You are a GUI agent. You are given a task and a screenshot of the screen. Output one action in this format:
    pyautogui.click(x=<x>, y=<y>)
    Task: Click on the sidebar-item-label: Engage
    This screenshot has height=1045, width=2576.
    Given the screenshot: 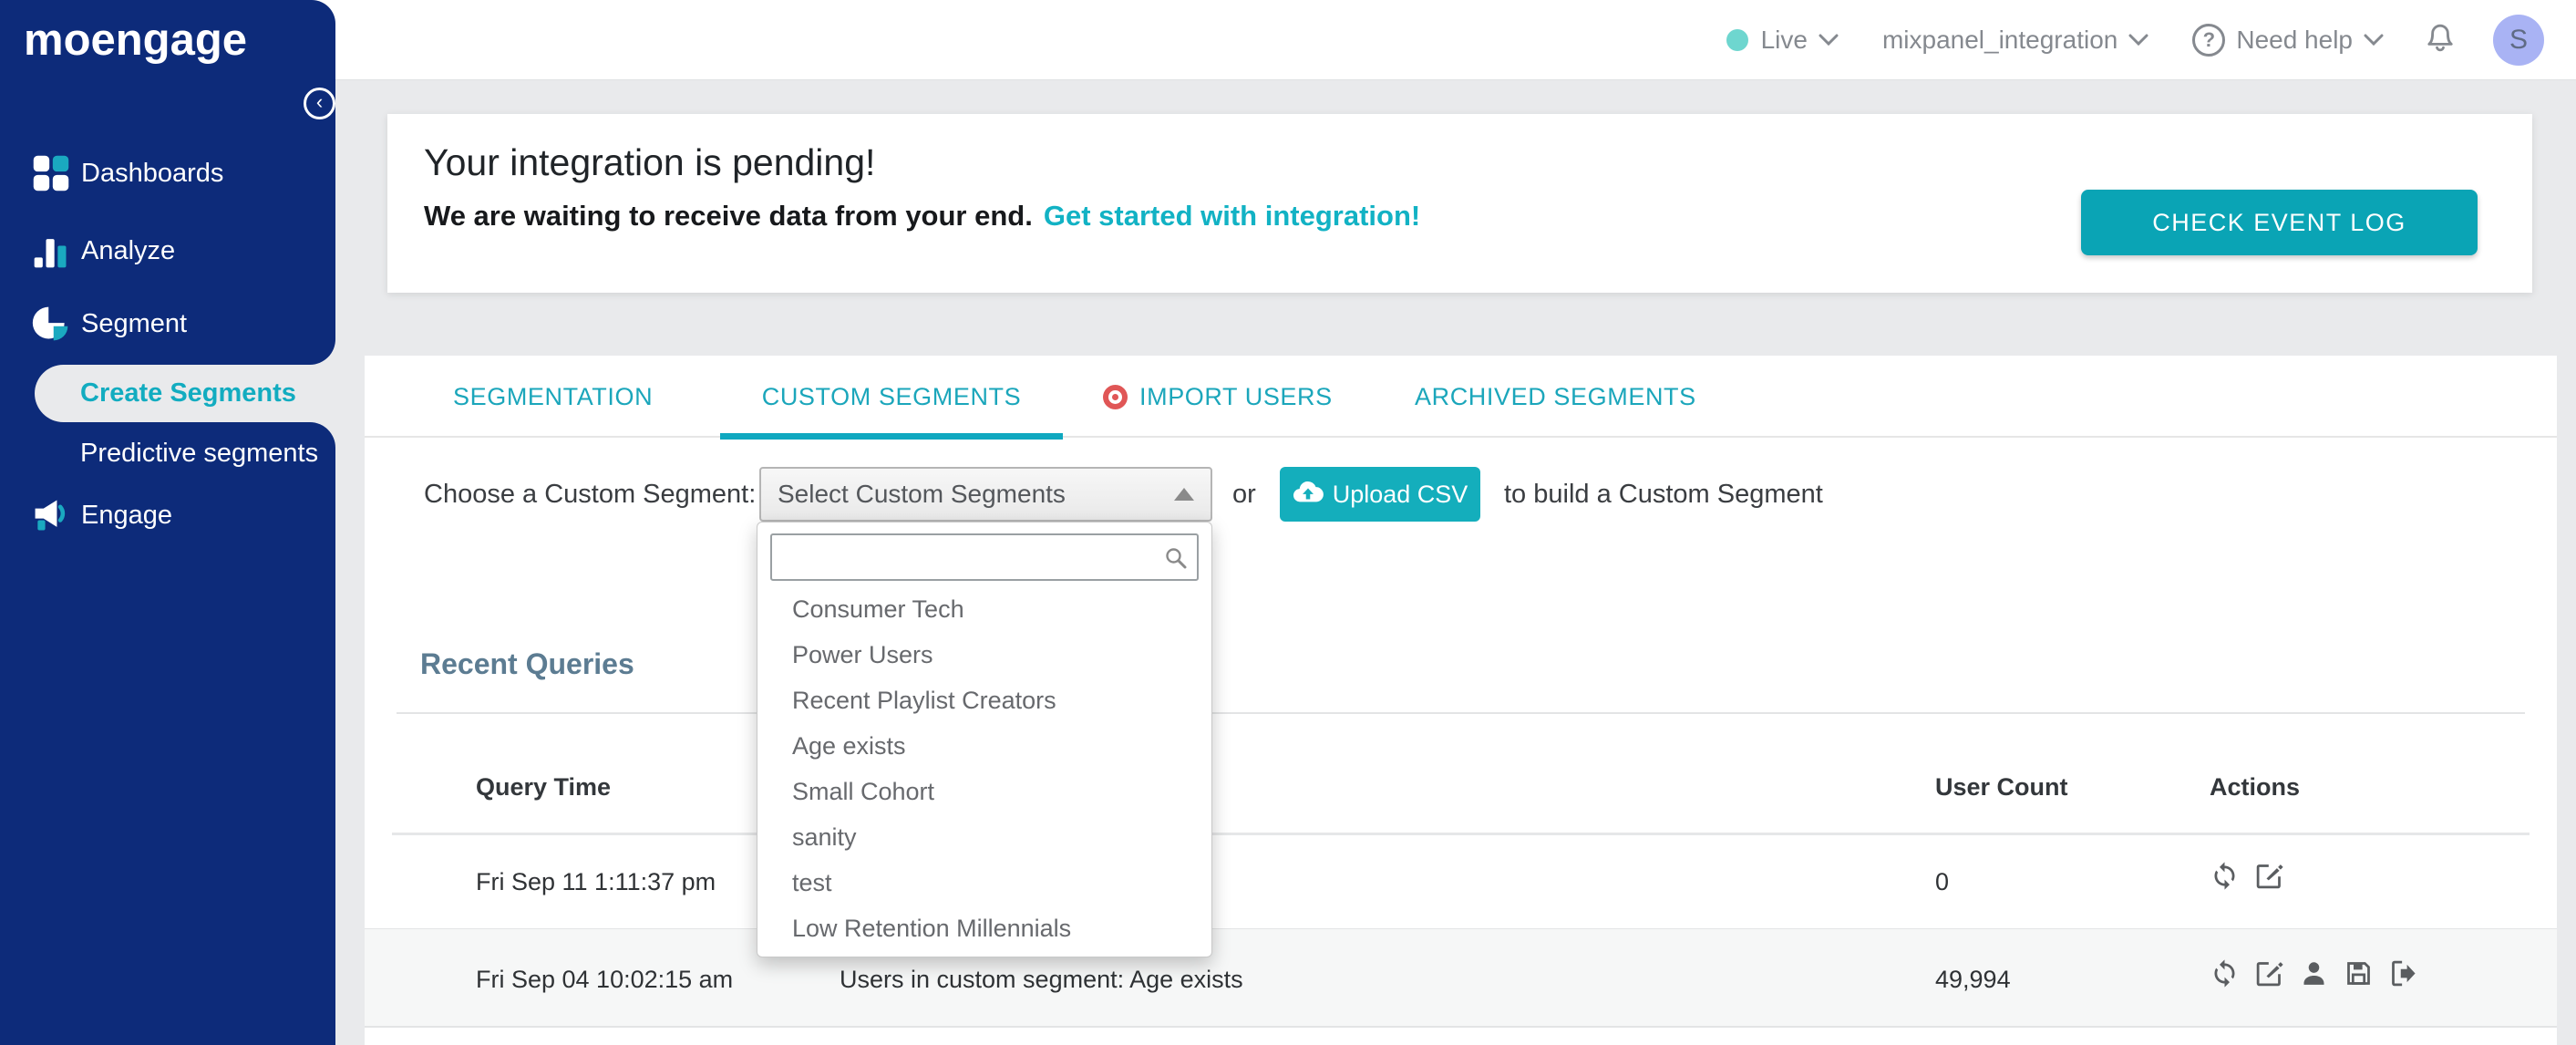 What is the action you would take?
    pyautogui.click(x=126, y=515)
    